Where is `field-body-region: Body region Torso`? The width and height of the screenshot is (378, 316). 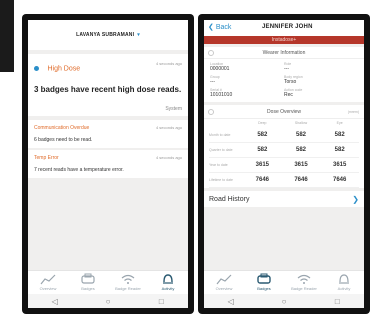
field-body-region: Body region Torso is located at coordinates (321, 80).